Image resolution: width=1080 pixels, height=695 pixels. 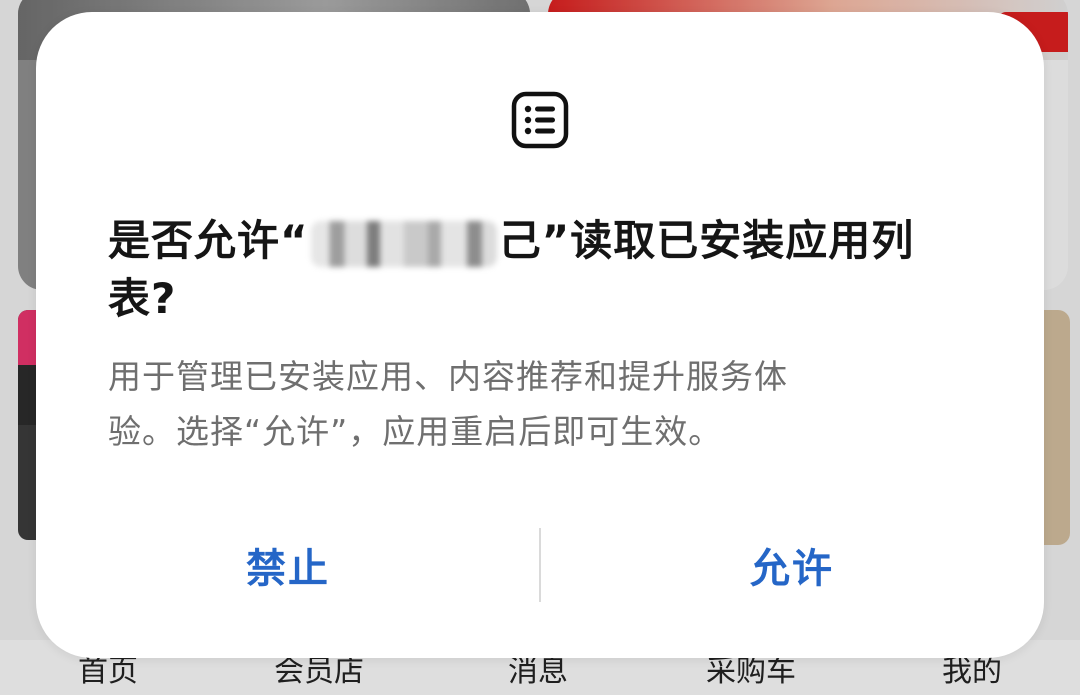 I want to click on list-icon, so click(x=540, y=120).